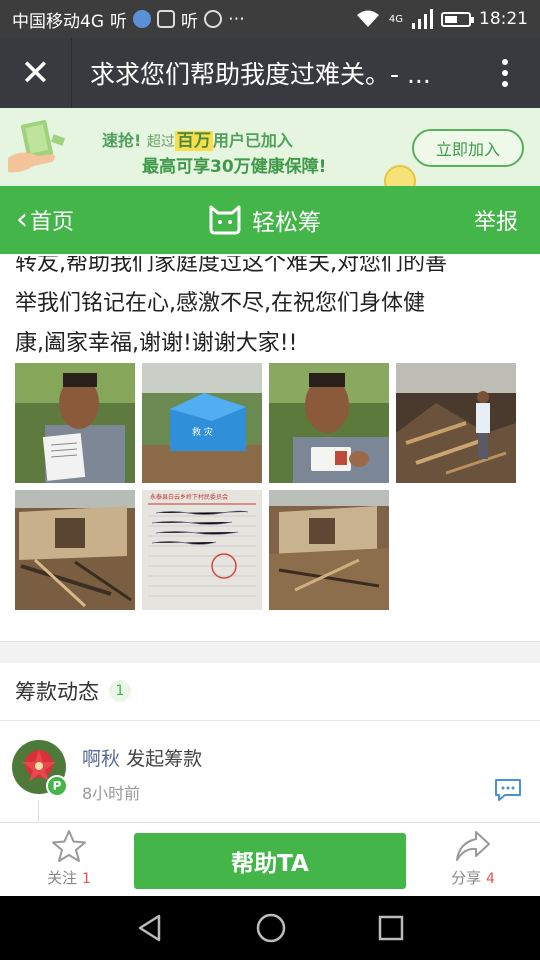 The height and width of the screenshot is (960, 540). What do you see at coordinates (457, 19) in the screenshot?
I see `battery-icon` at bounding box center [457, 19].